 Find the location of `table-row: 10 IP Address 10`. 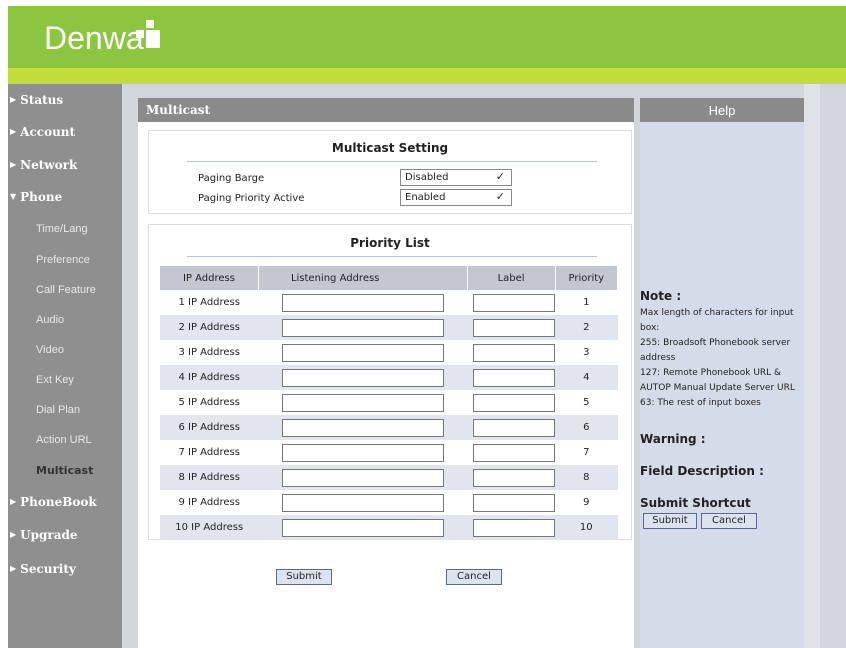

table-row: 10 IP Address 10 is located at coordinates (389, 527).